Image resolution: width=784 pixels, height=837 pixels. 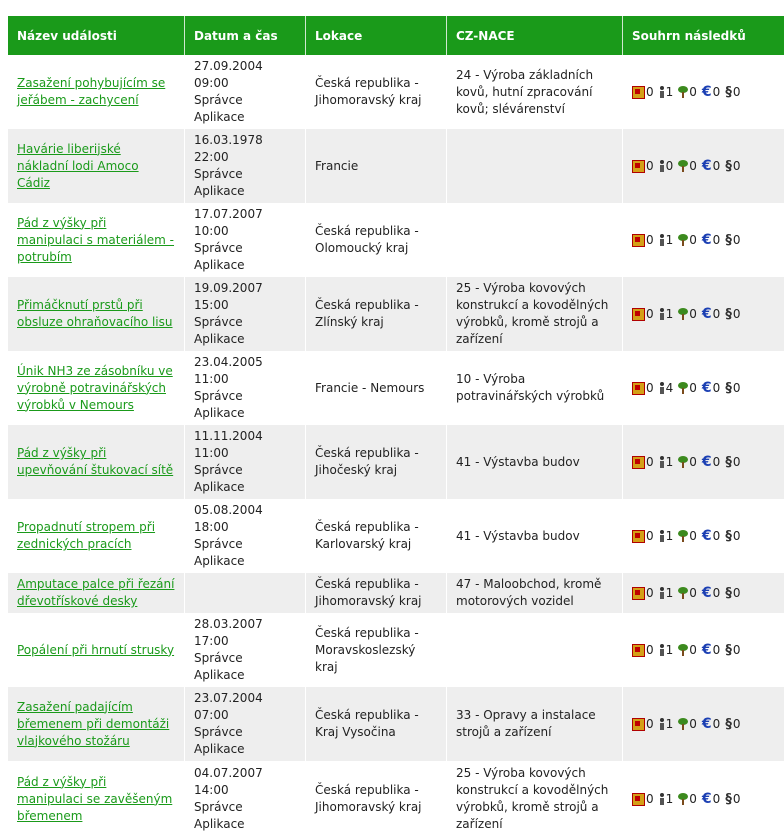 I want to click on col-header-date-time: Datum a čas, so click(x=245, y=35).